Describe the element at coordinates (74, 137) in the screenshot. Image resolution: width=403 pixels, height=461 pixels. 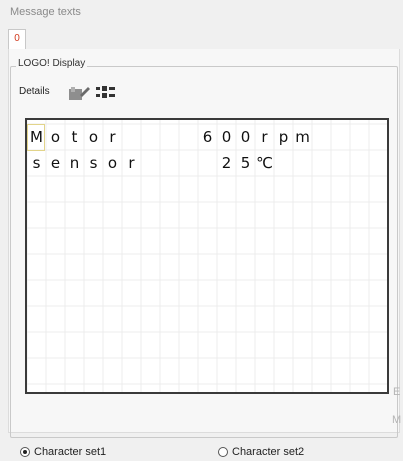
I see `display-char: t` at that location.